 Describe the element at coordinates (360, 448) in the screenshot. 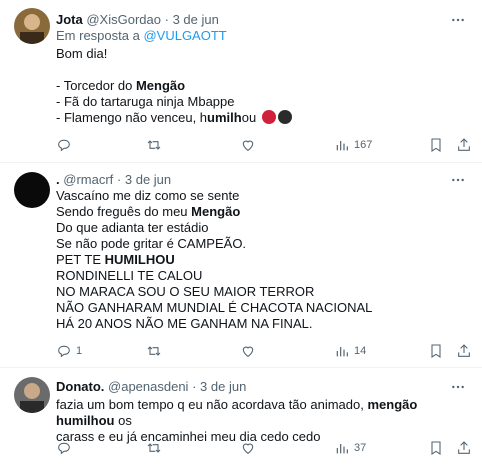

I see `views-count: 37` at that location.